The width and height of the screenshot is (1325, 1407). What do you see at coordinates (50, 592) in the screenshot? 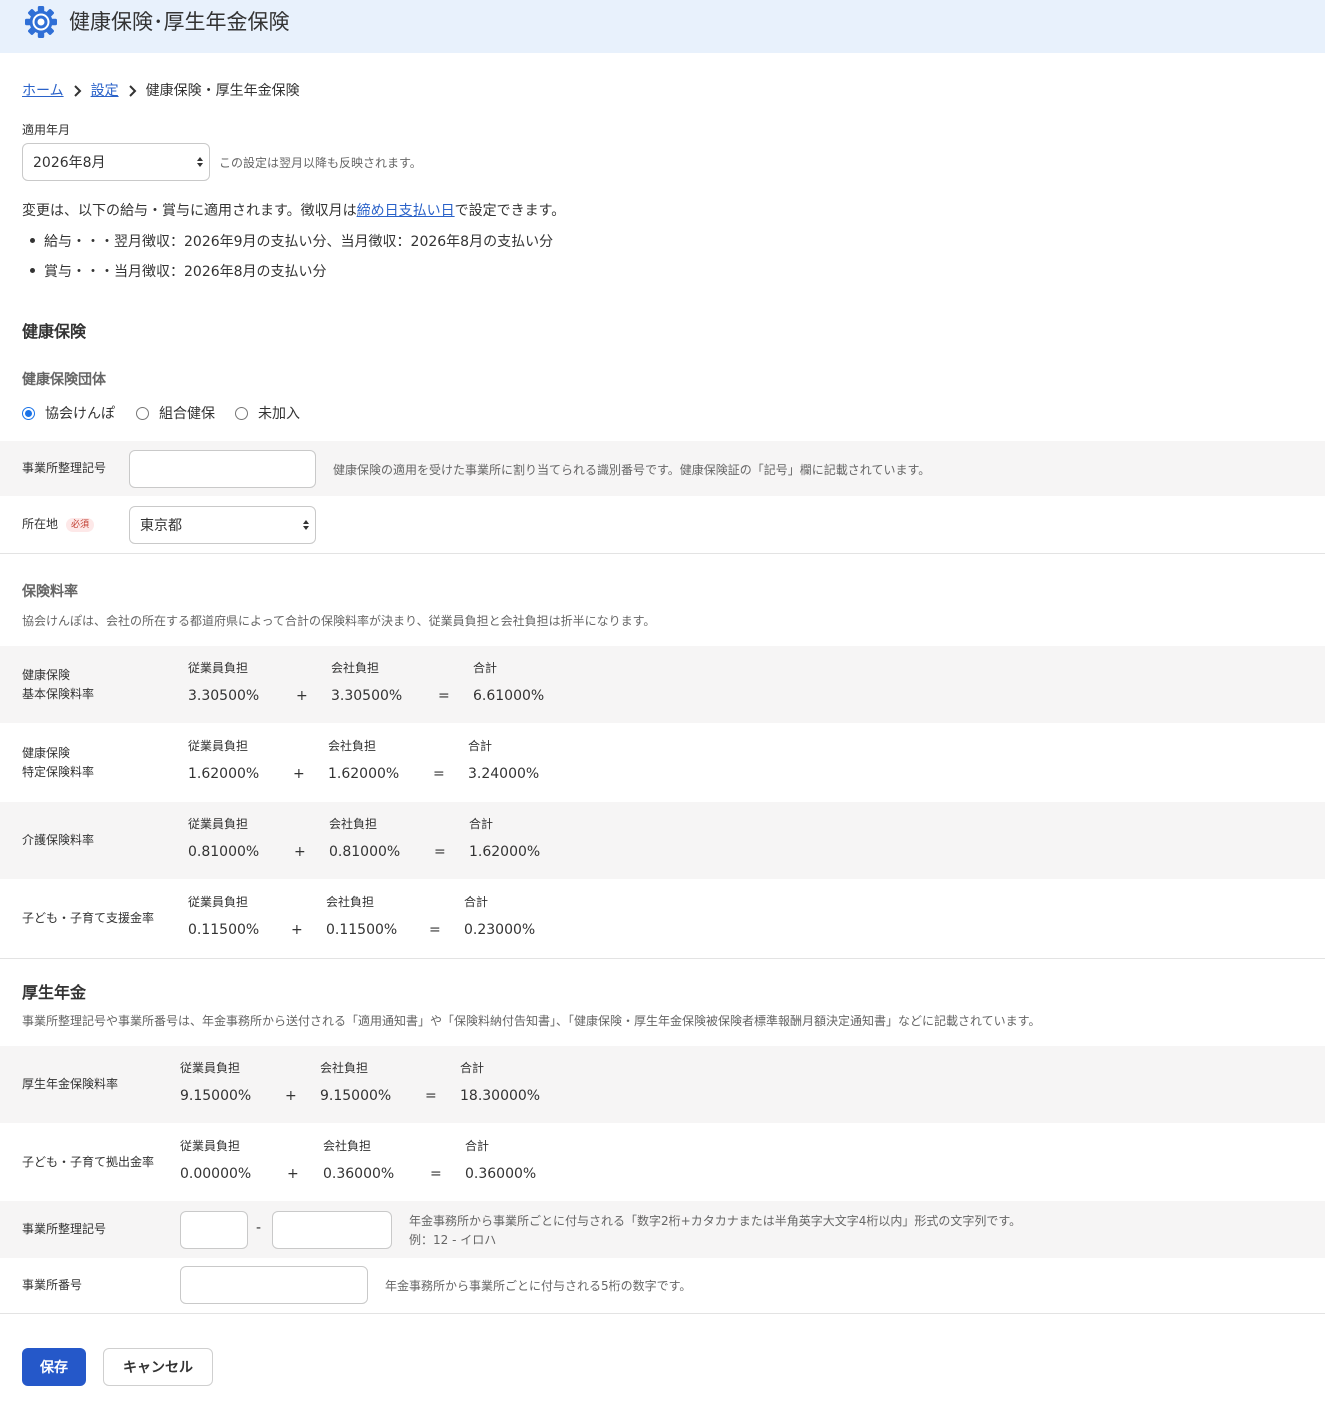
I see `rate-title: 保険料率` at bounding box center [50, 592].